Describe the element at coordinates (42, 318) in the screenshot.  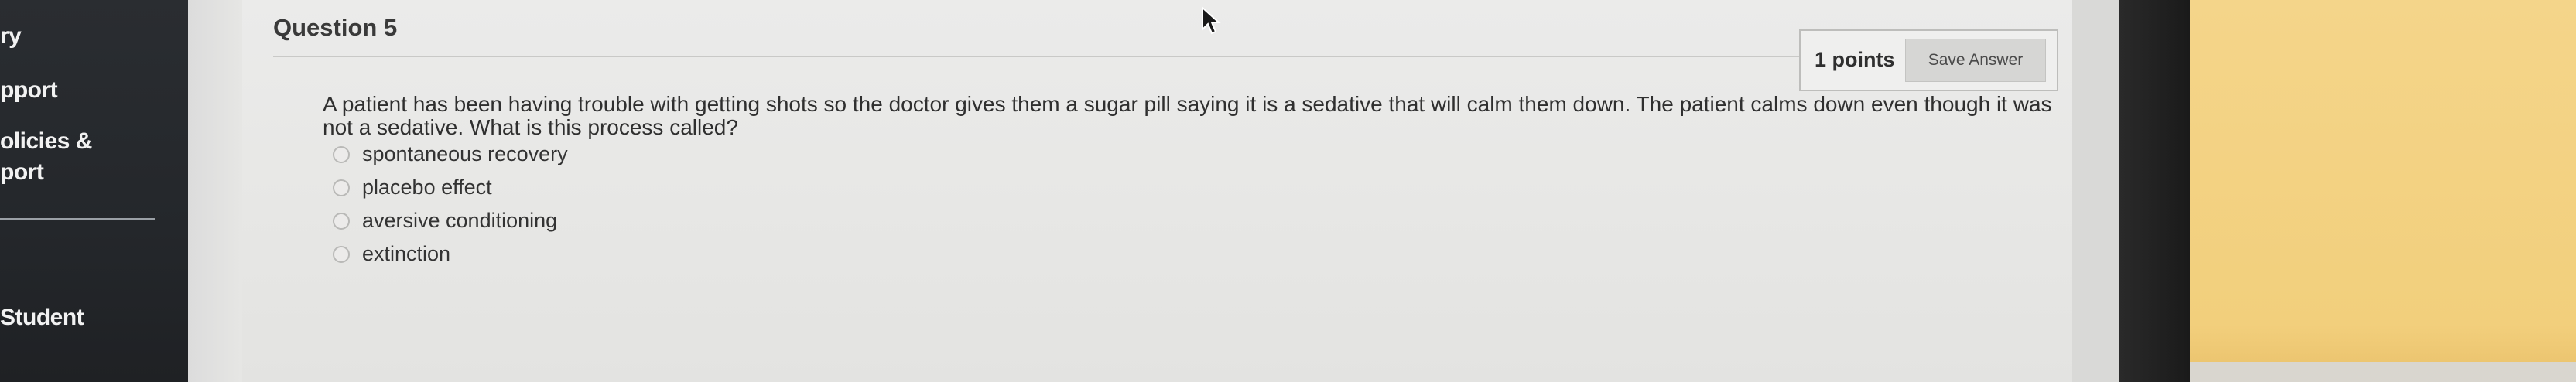
I see `sidebar-item-student: Student` at that location.